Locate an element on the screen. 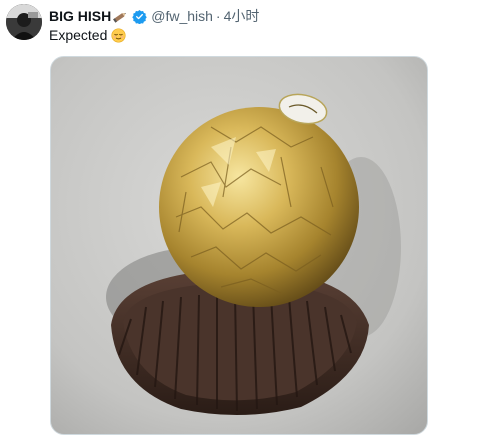  avatar is located at coordinates (24, 22).